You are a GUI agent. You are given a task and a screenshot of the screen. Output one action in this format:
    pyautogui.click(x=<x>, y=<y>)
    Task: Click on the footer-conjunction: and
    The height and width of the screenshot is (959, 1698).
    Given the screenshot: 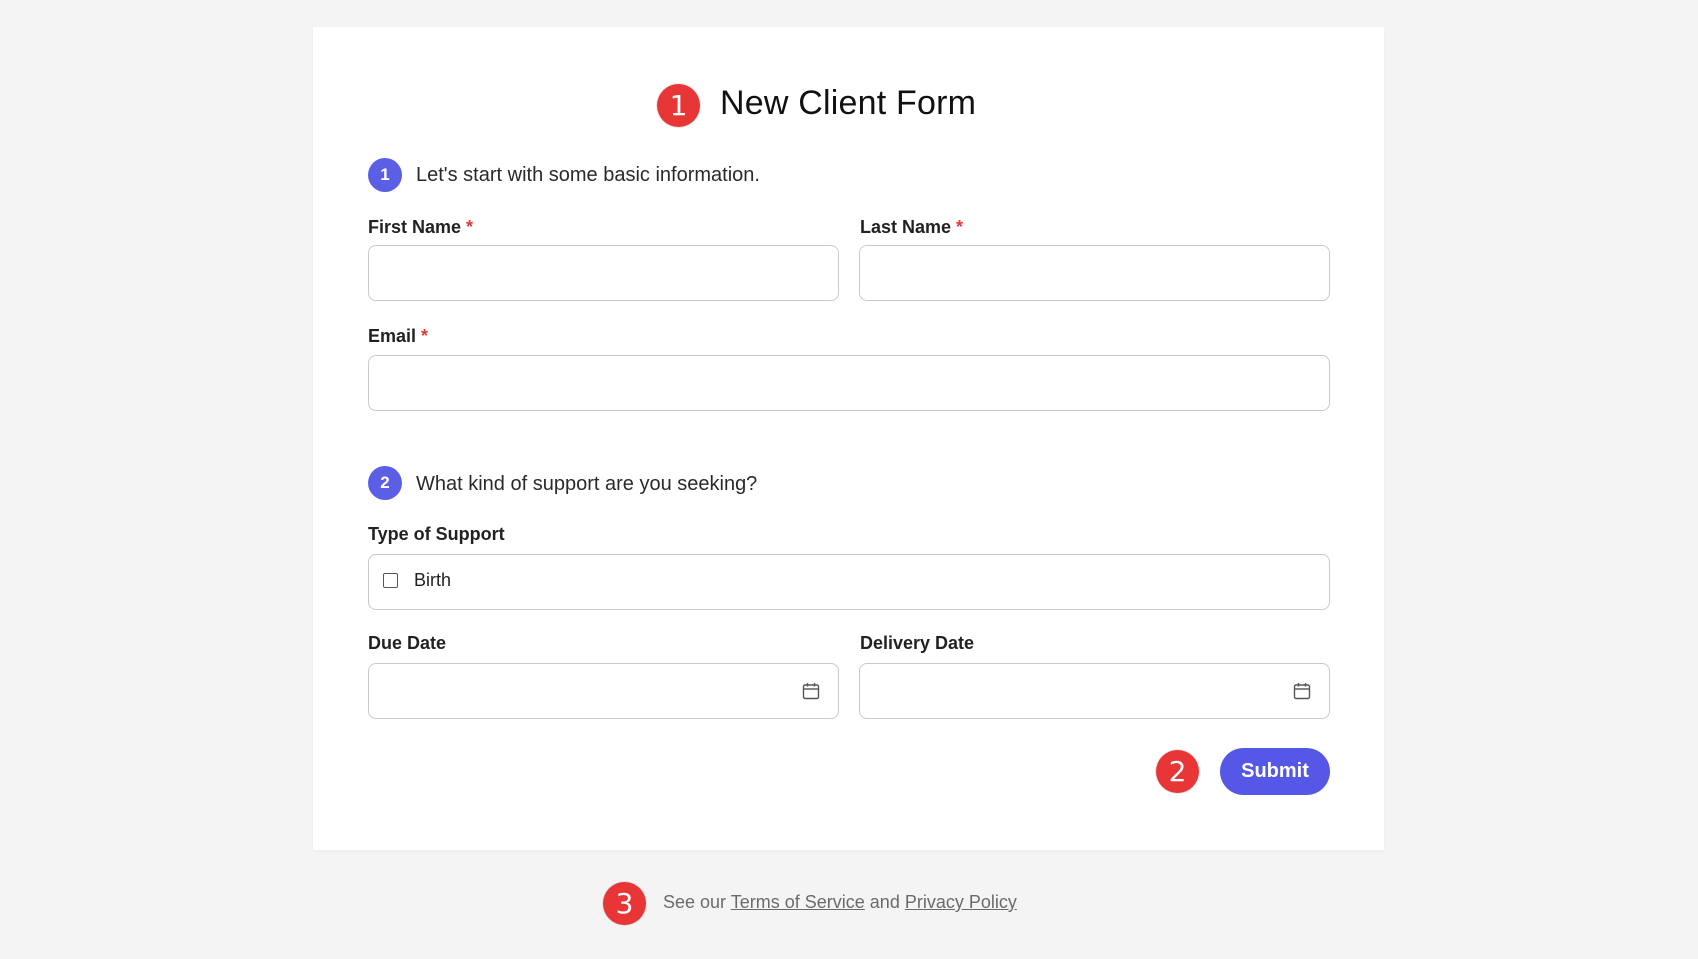 What is the action you would take?
    pyautogui.click(x=884, y=902)
    